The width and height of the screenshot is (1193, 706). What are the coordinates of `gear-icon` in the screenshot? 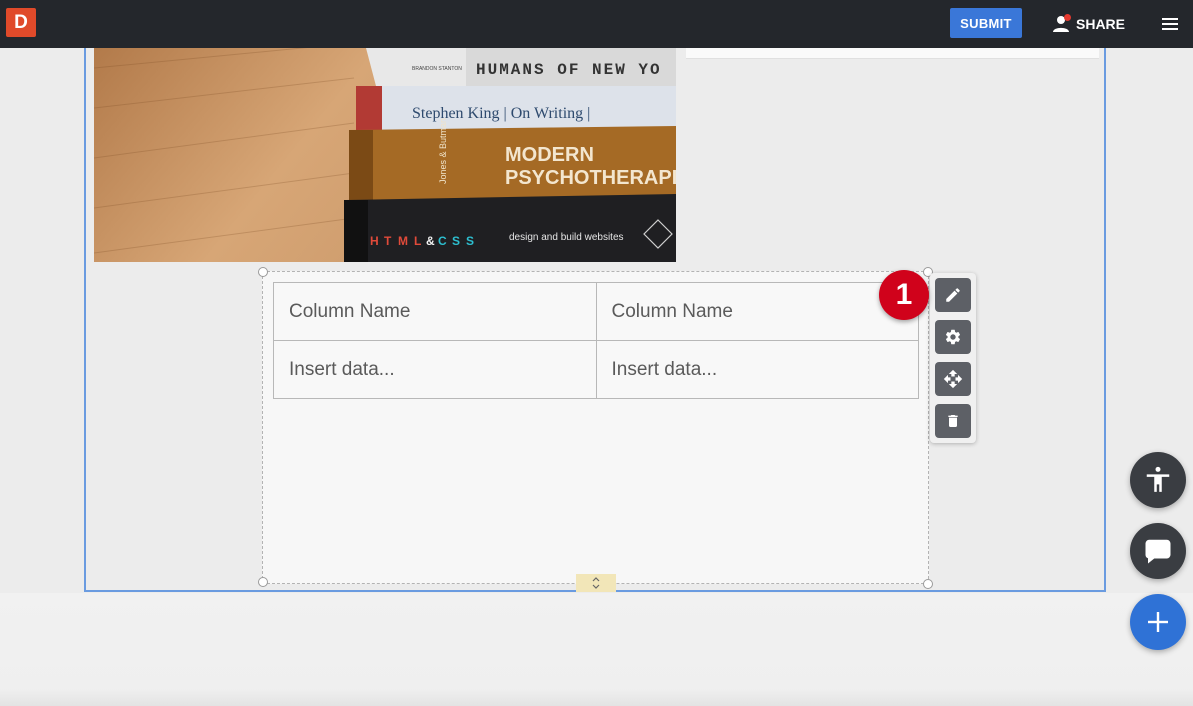 It's located at (953, 337).